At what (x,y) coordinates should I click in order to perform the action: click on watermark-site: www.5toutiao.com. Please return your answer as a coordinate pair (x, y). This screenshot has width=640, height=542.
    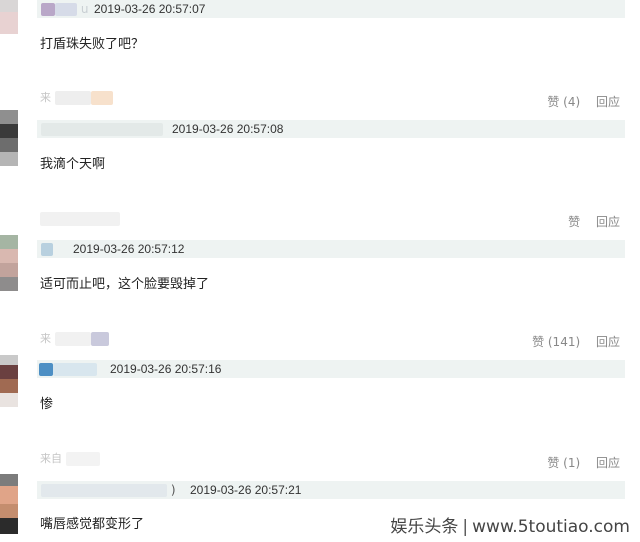
    Looking at the image, I should click on (551, 527).